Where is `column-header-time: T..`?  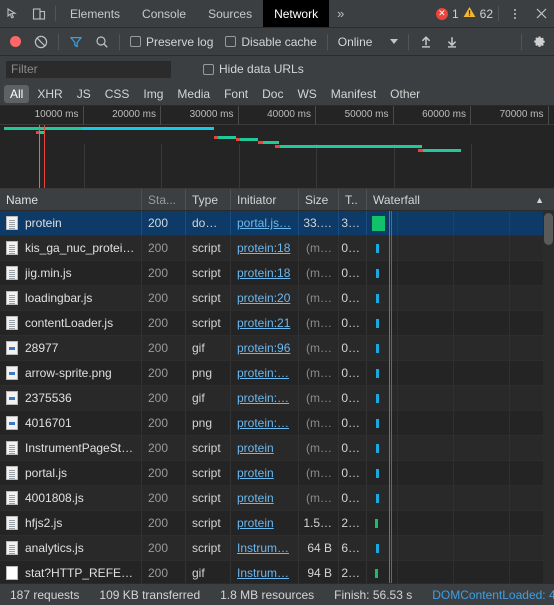 column-header-time: T.. is located at coordinates (353, 199).